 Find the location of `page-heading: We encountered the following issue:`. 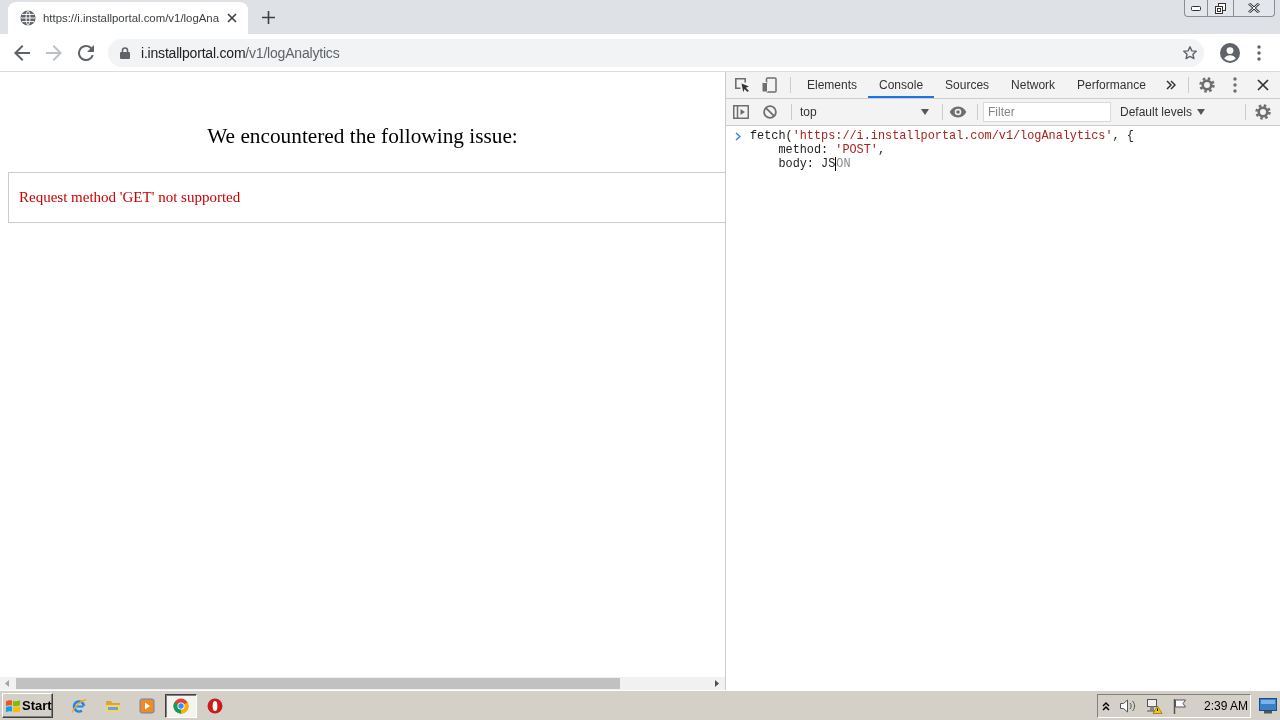

page-heading: We encountered the following issue: is located at coordinates (362, 136).